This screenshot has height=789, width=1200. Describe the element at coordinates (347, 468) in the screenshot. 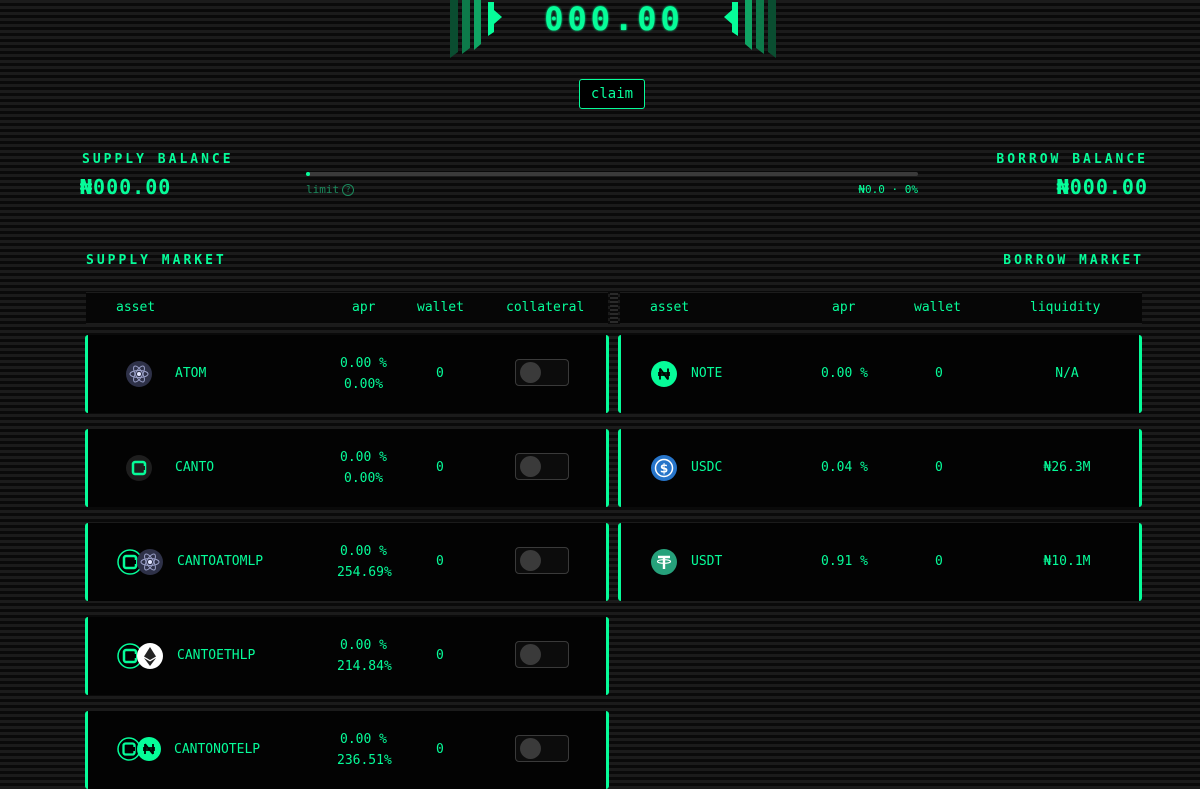

I see `supply-row-canto: CANTO 0.00 % 0.00% 0` at that location.